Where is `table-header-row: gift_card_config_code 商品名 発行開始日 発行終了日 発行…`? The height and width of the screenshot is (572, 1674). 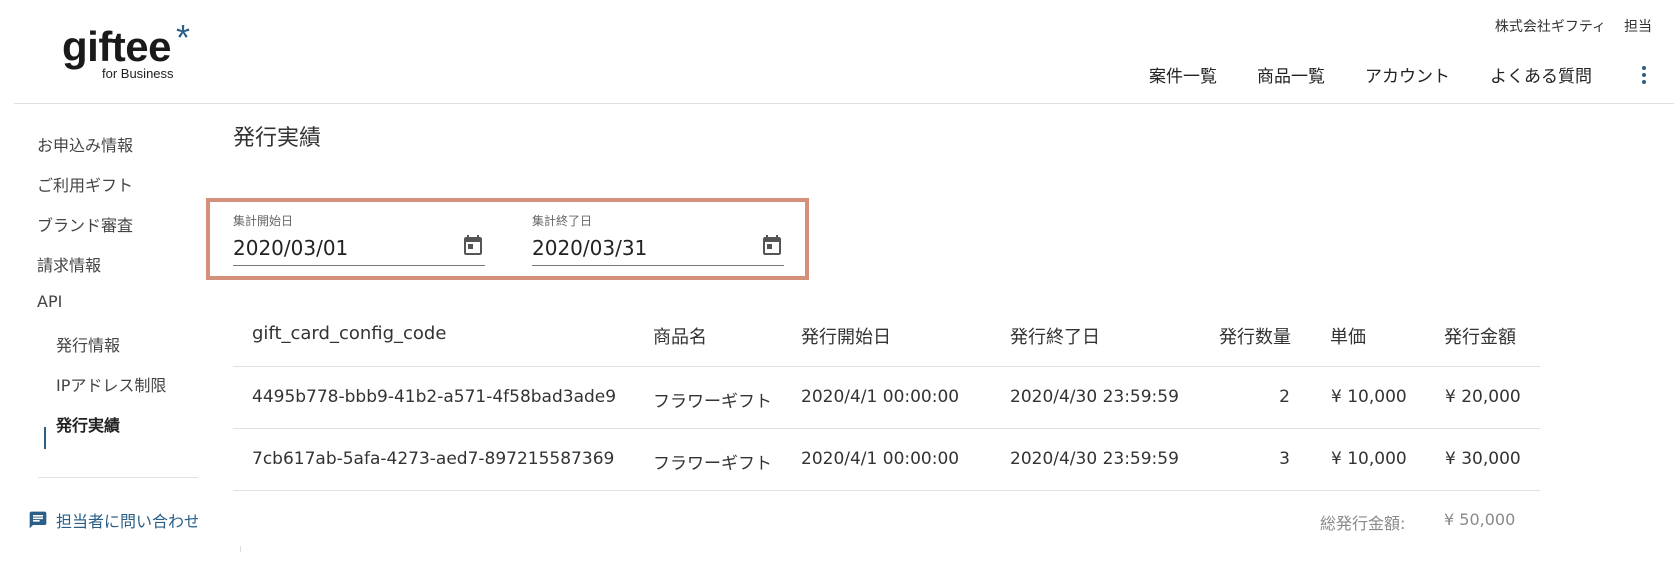
table-header-row: gift_card_config_code 商品名 発行開始日 発行終了日 発行… is located at coordinates (886, 336).